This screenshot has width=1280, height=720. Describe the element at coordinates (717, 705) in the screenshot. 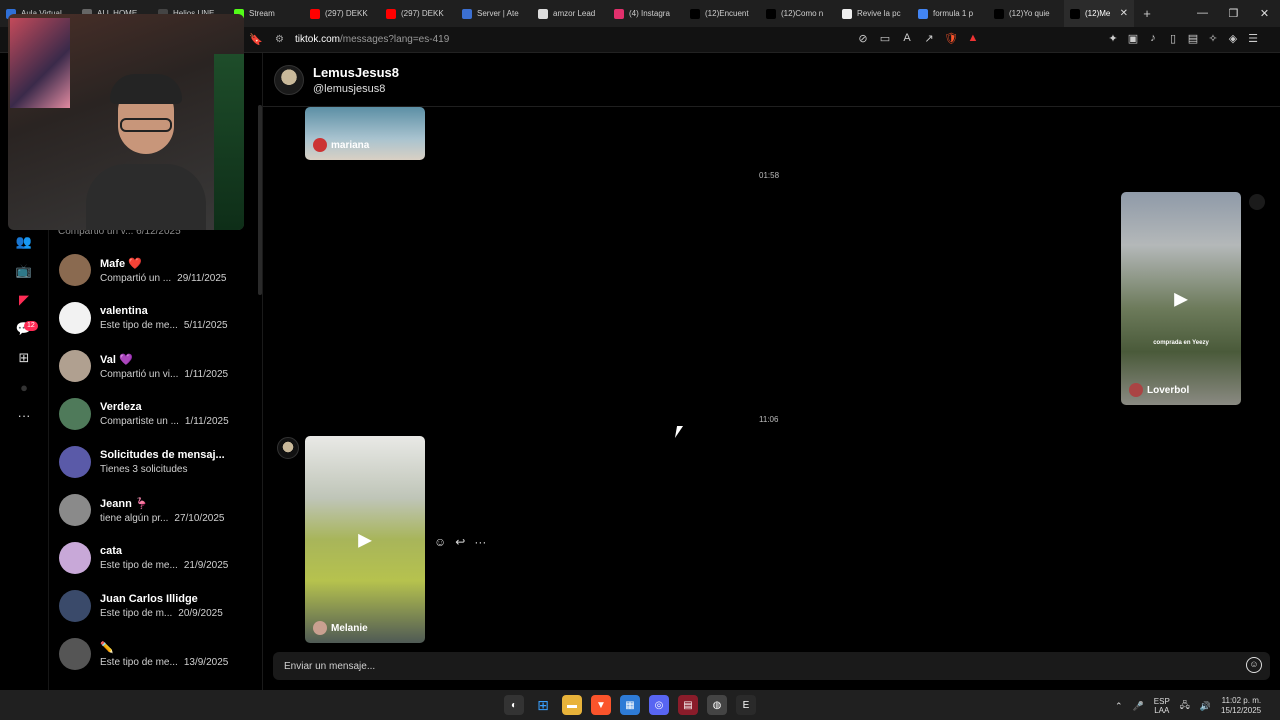

I see `stream-app-icon: ◍` at that location.